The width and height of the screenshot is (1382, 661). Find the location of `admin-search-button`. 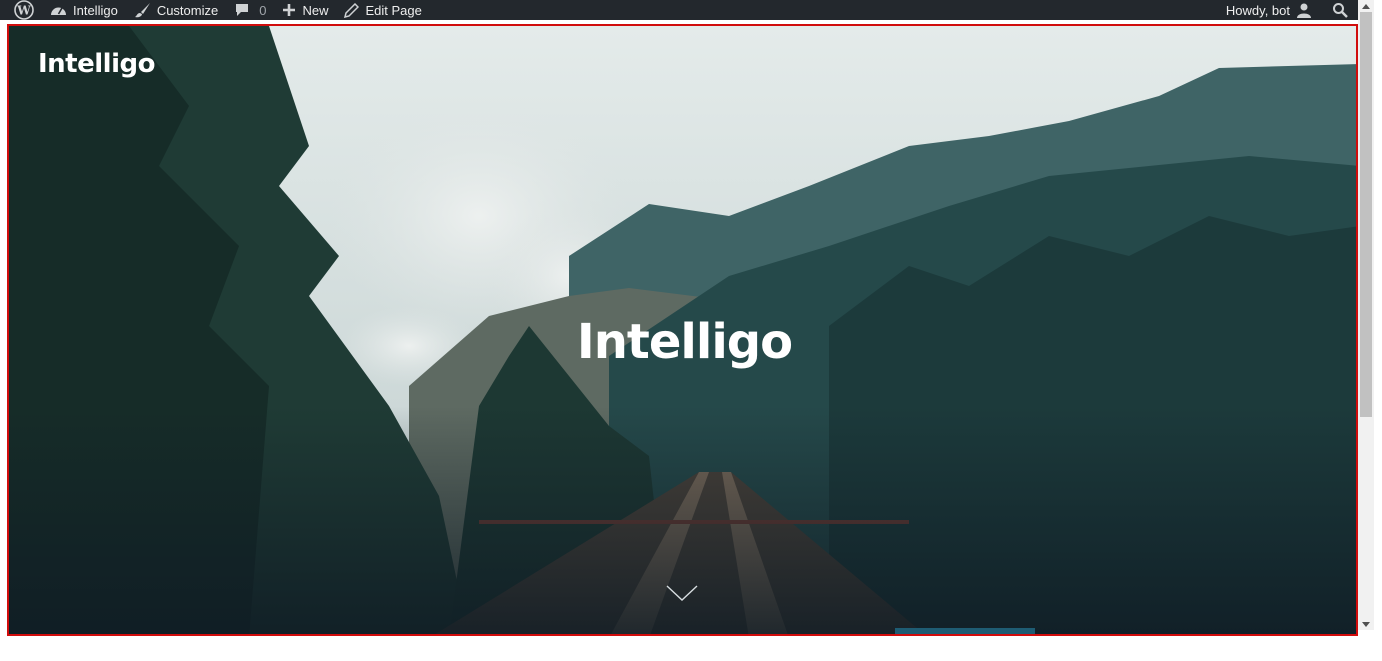

admin-search-button is located at coordinates (1338, 10).